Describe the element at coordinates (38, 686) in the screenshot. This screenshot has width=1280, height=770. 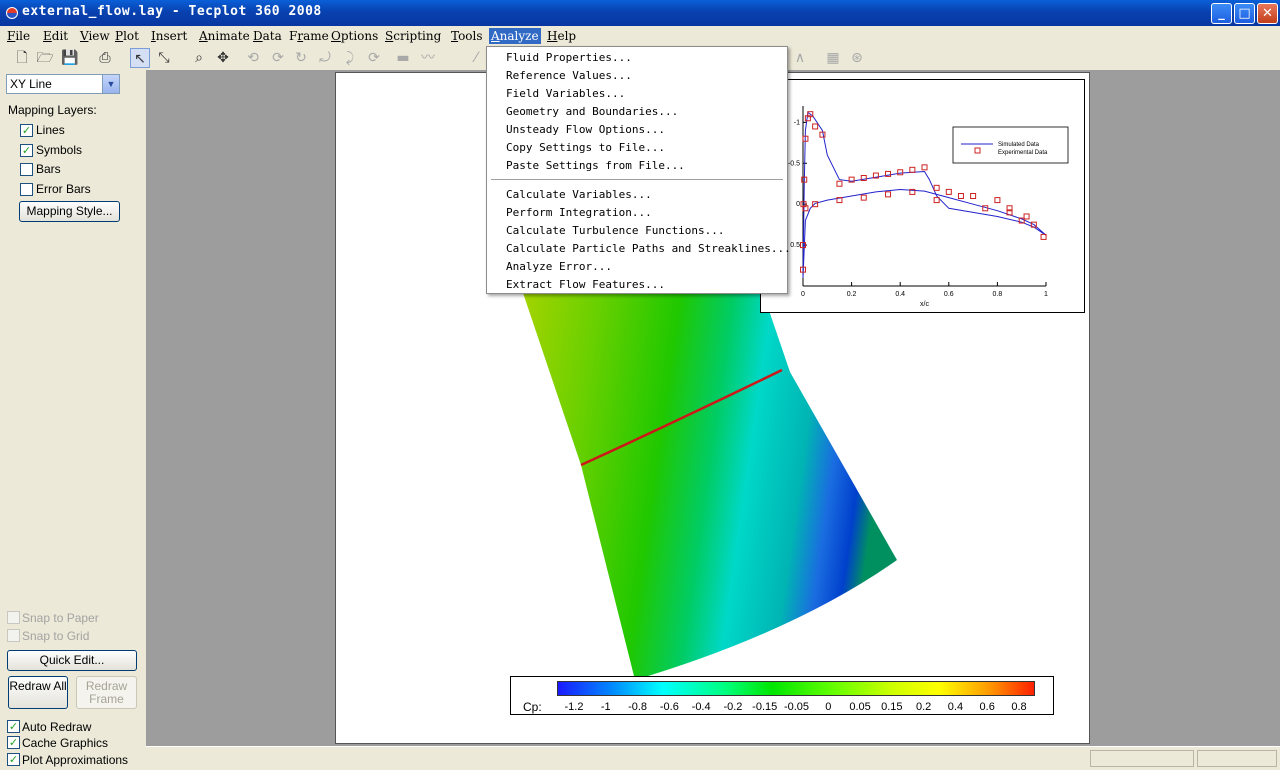
I see `redraw-all-label: Redraw All` at that location.